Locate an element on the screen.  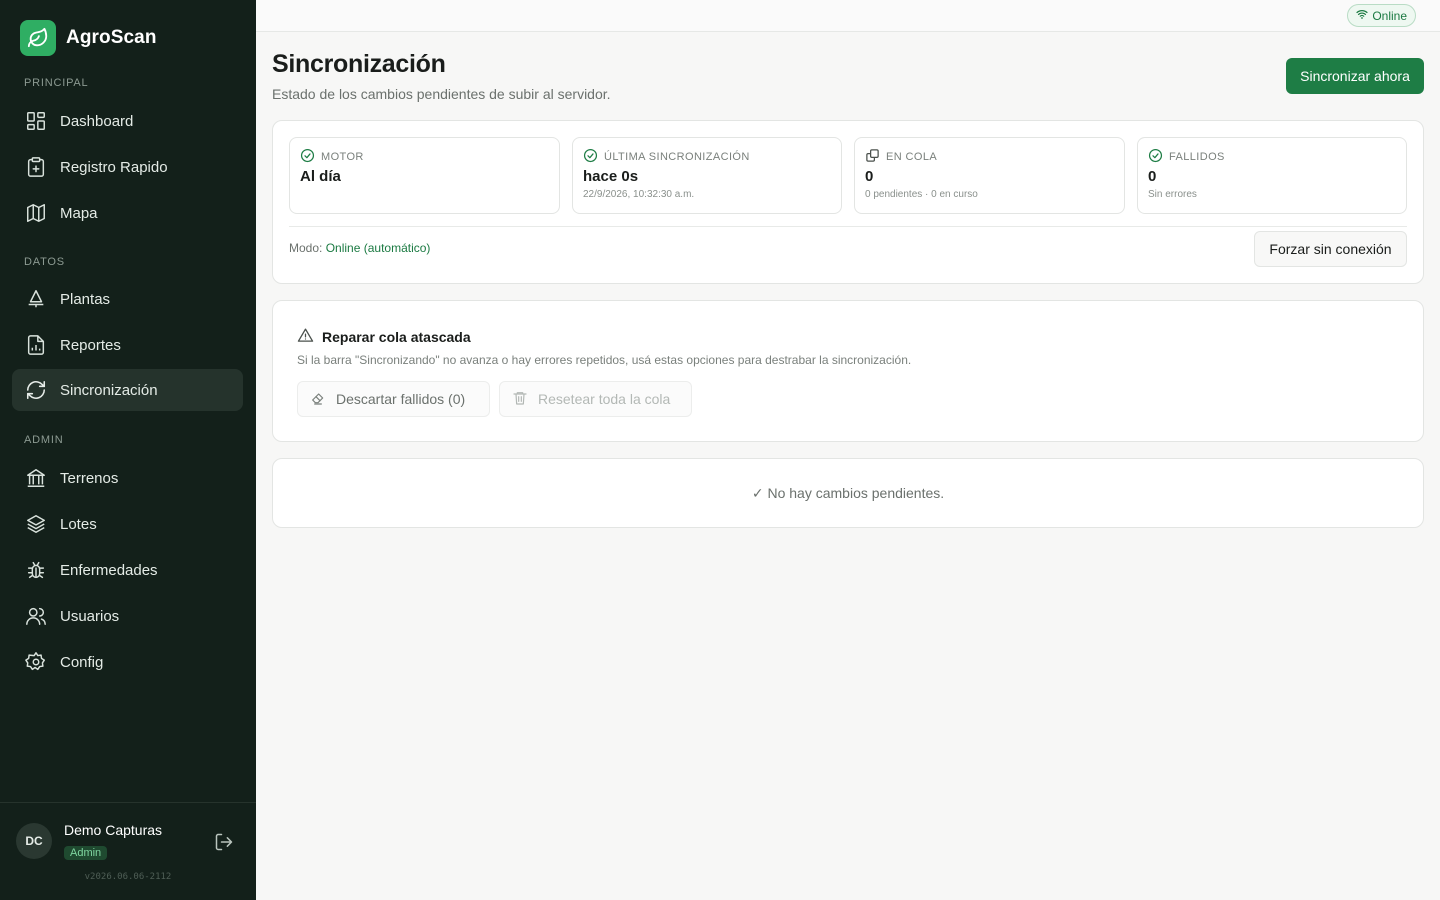
sidebar-item-registro-rapido: Registro Rapido is located at coordinates (127, 167).